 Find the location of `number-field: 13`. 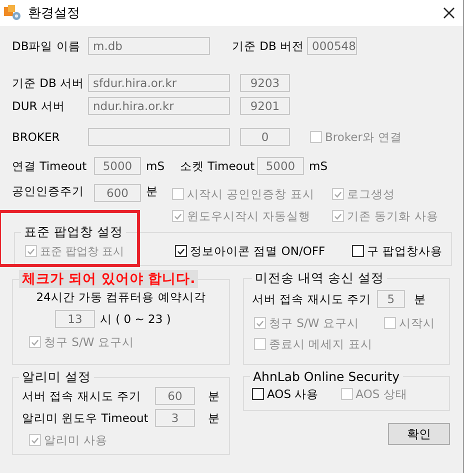

number-field: 13 is located at coordinates (75, 319).